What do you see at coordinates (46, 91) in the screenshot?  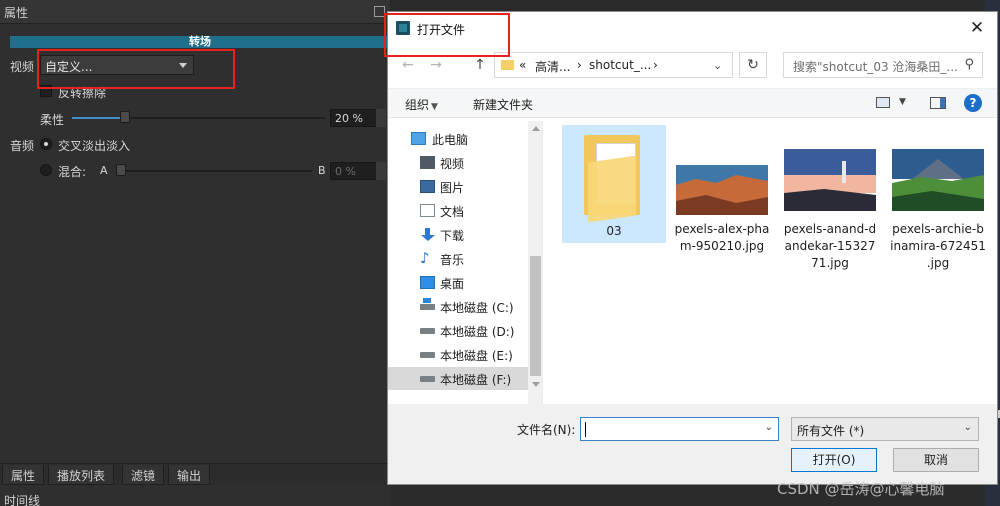 I see `invert-wipe-checkbox` at bounding box center [46, 91].